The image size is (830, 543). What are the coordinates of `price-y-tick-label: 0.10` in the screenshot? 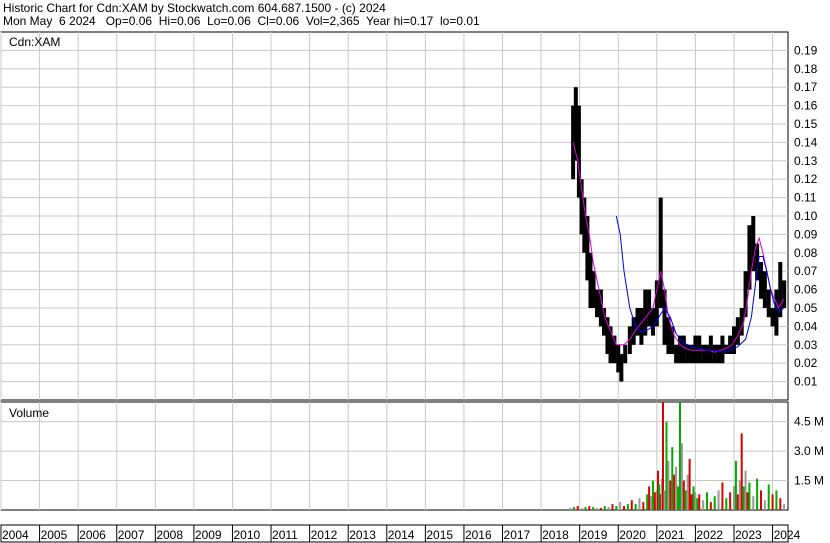 It's located at (806, 216).